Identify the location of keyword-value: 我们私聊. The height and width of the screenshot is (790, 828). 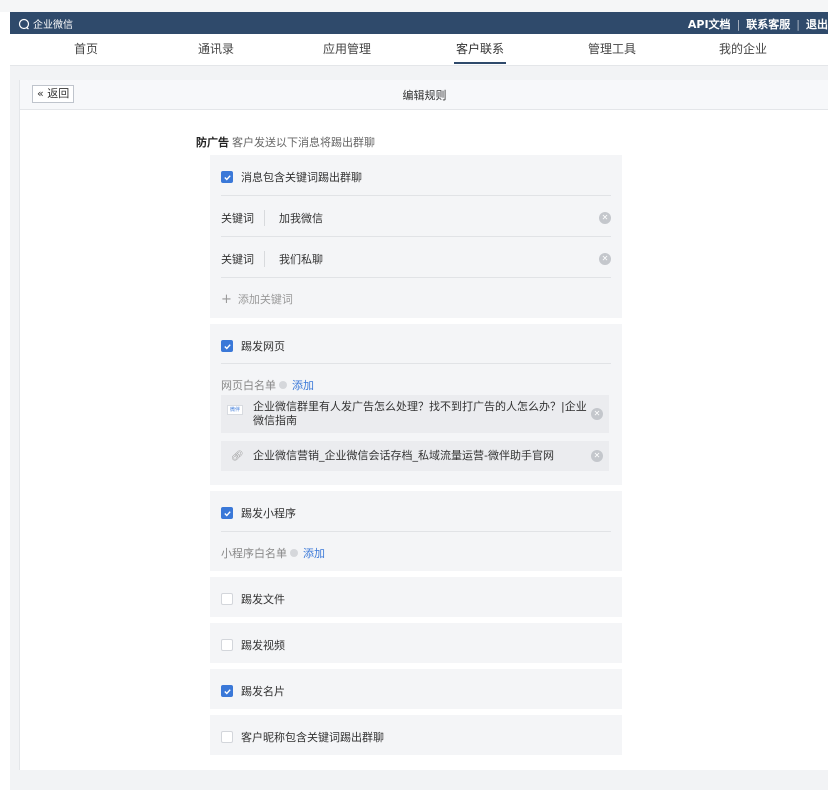
(301, 259).